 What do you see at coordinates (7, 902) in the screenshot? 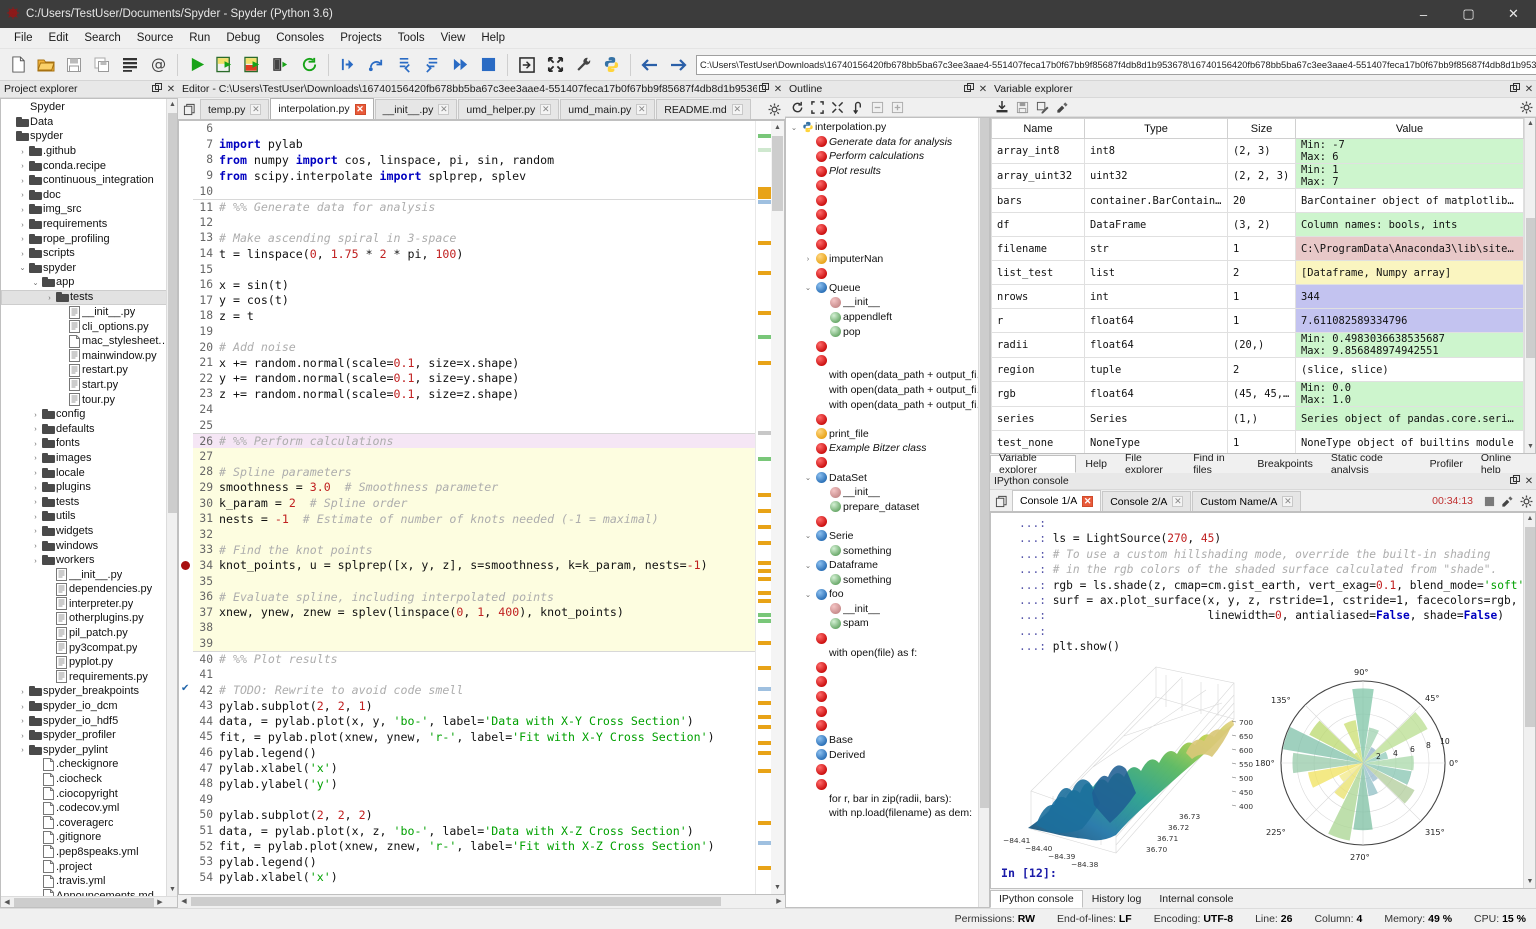
I see `scroll-left-icon: ◀` at bounding box center [7, 902].